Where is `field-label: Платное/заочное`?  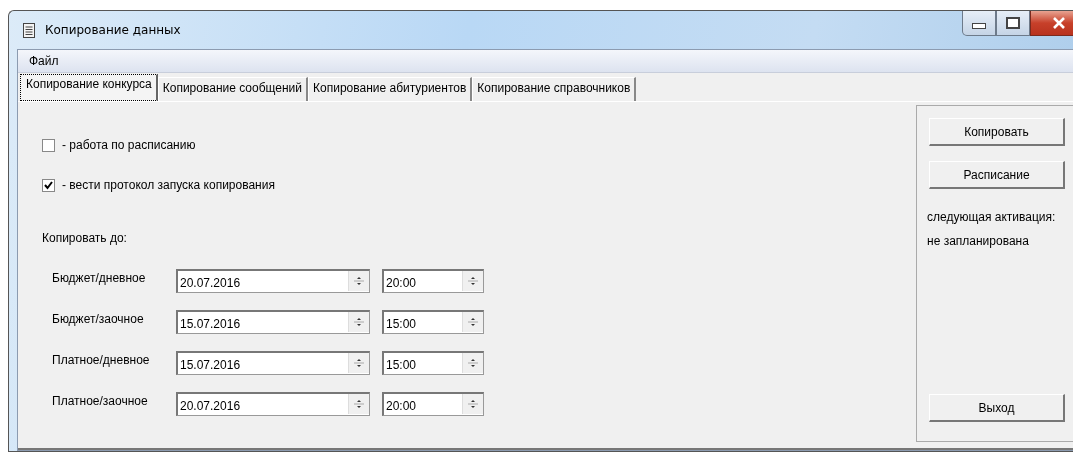 field-label: Платное/заочное is located at coordinates (100, 400).